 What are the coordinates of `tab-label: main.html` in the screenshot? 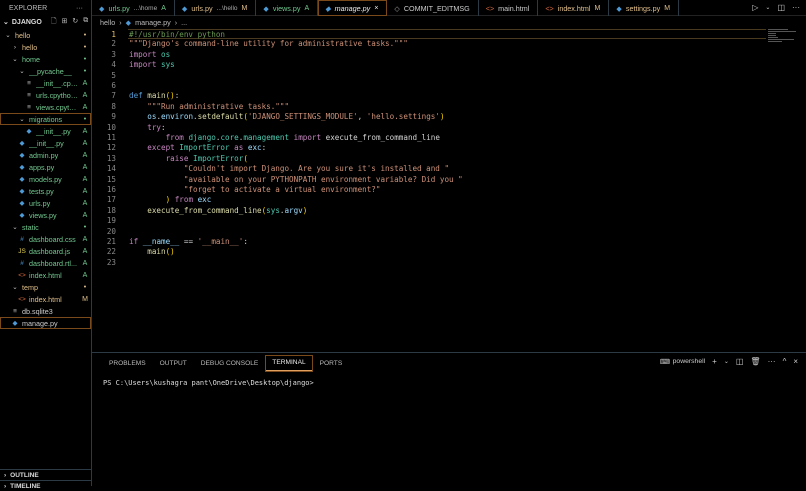 It's located at (514, 8).